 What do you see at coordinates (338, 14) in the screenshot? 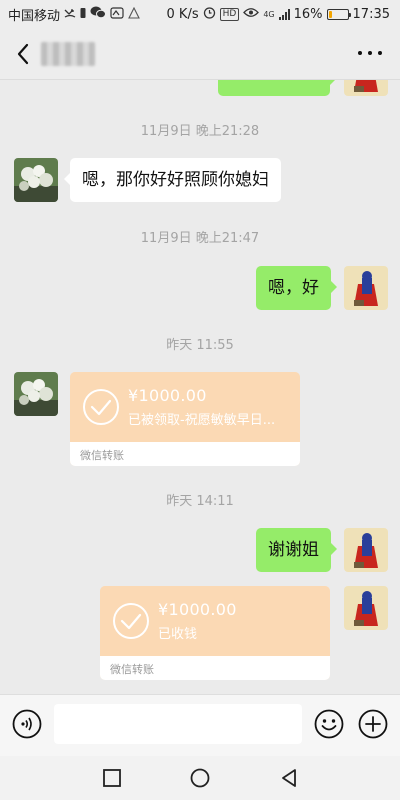
I see `battery-icon` at bounding box center [338, 14].